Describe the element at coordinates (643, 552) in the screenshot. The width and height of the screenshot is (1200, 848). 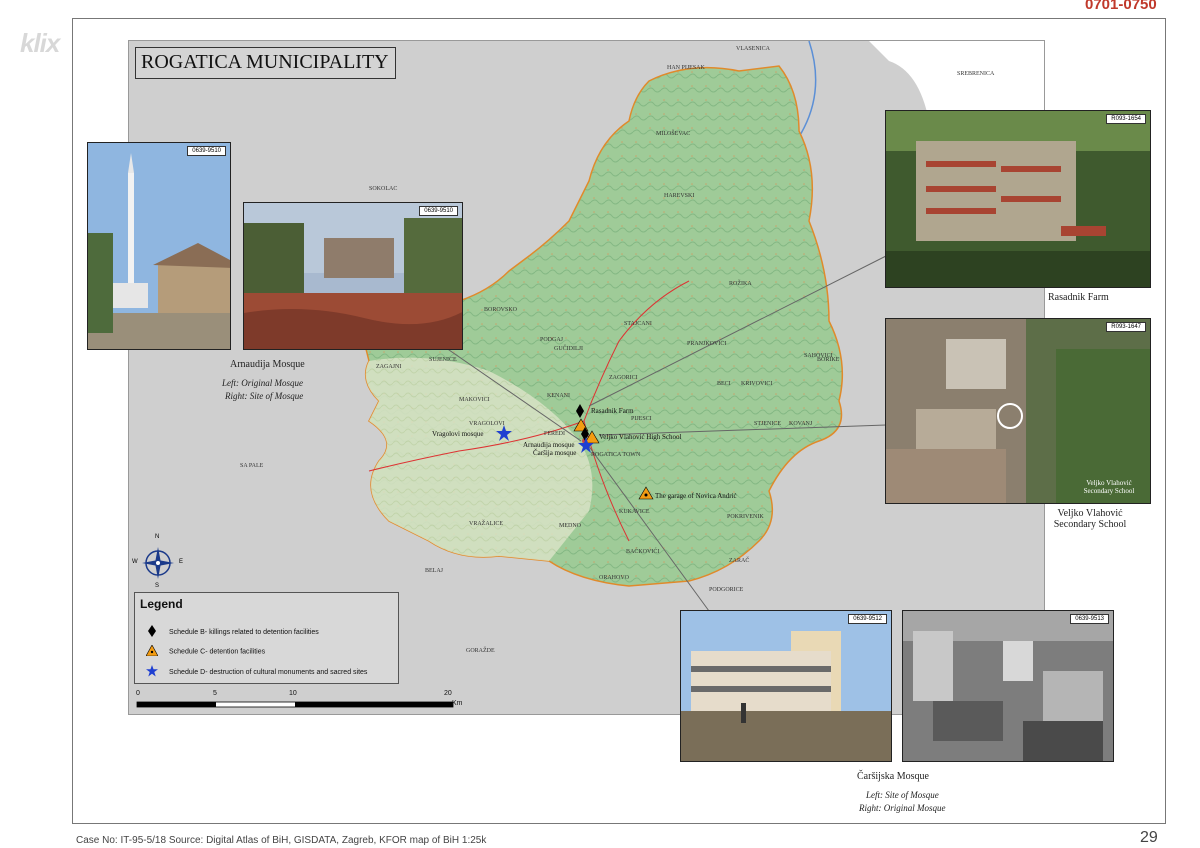
I see `place-name: BAĆKOVIĆI` at that location.